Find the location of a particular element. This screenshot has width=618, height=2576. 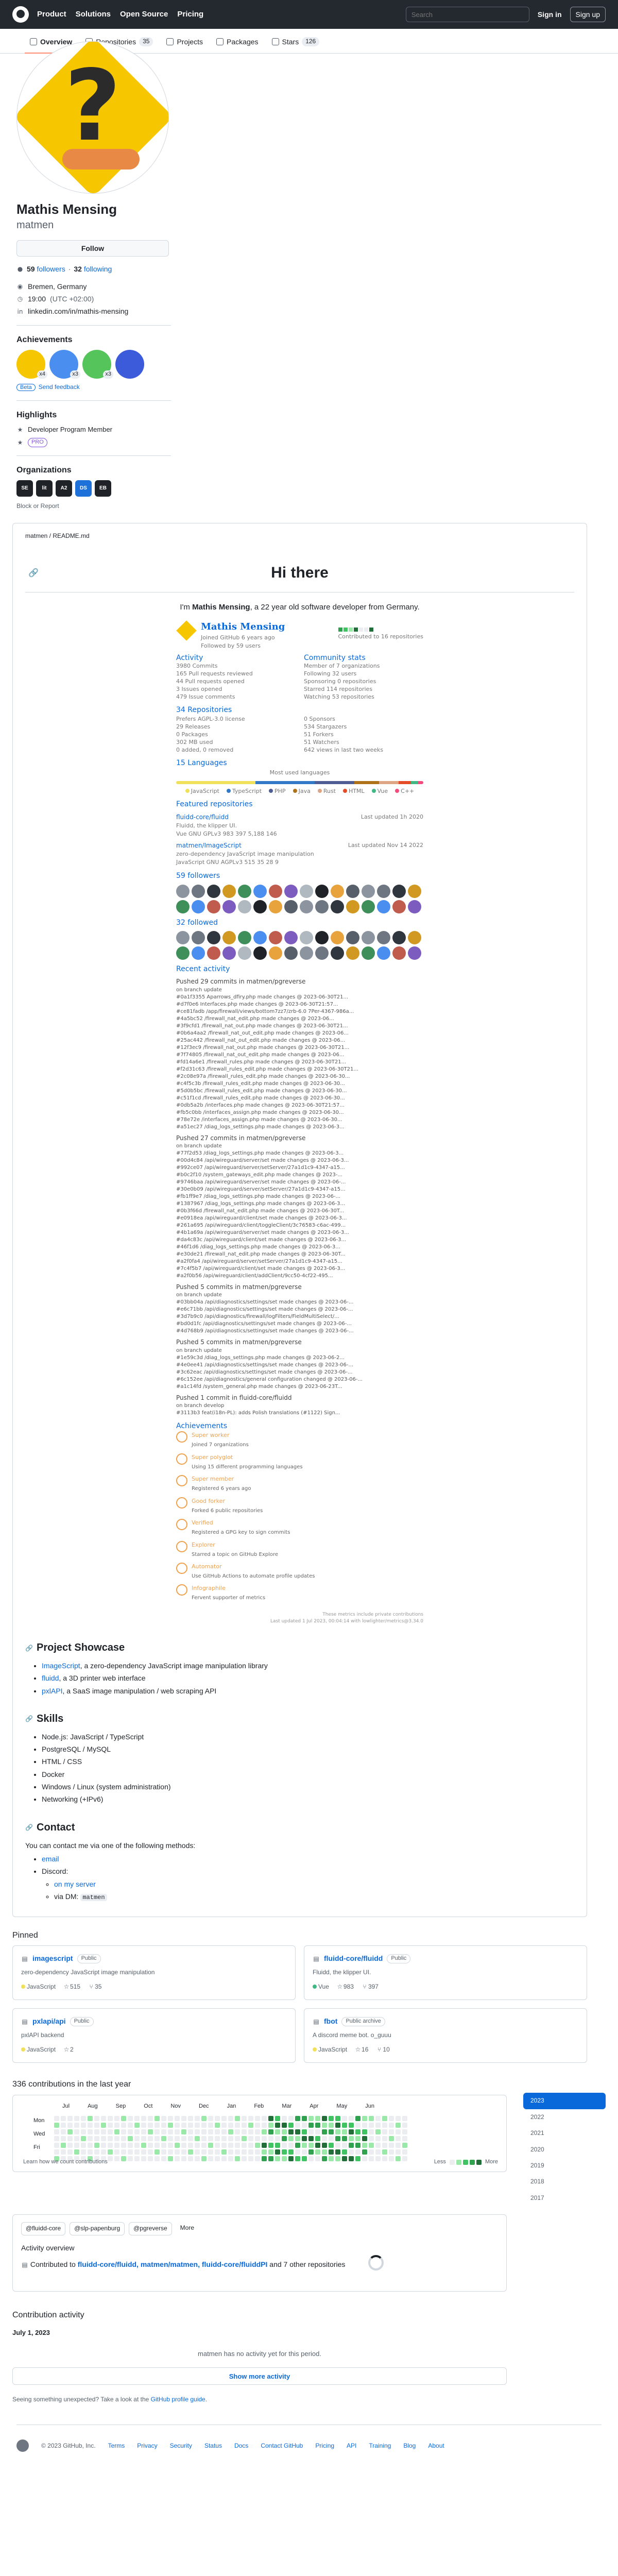

footer-link: Status is located at coordinates (213, 2446).